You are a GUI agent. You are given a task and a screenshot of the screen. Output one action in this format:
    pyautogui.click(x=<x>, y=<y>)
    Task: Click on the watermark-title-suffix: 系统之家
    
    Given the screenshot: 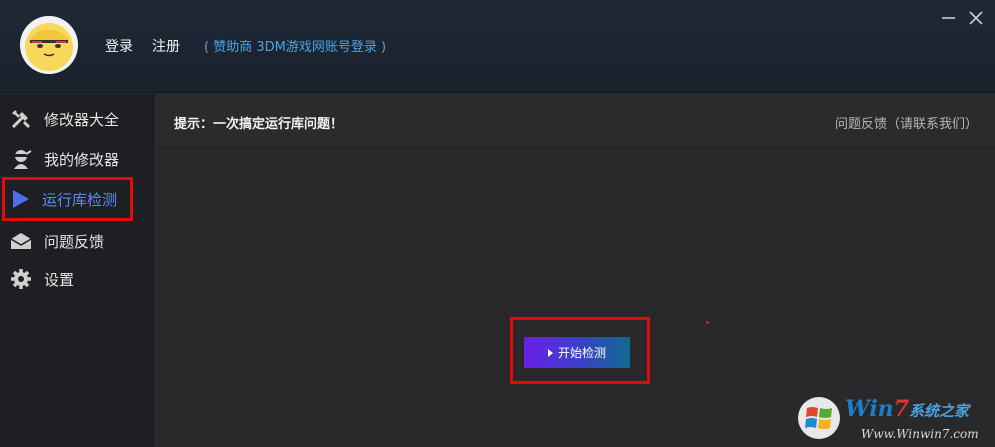 What is the action you would take?
    pyautogui.click(x=939, y=411)
    